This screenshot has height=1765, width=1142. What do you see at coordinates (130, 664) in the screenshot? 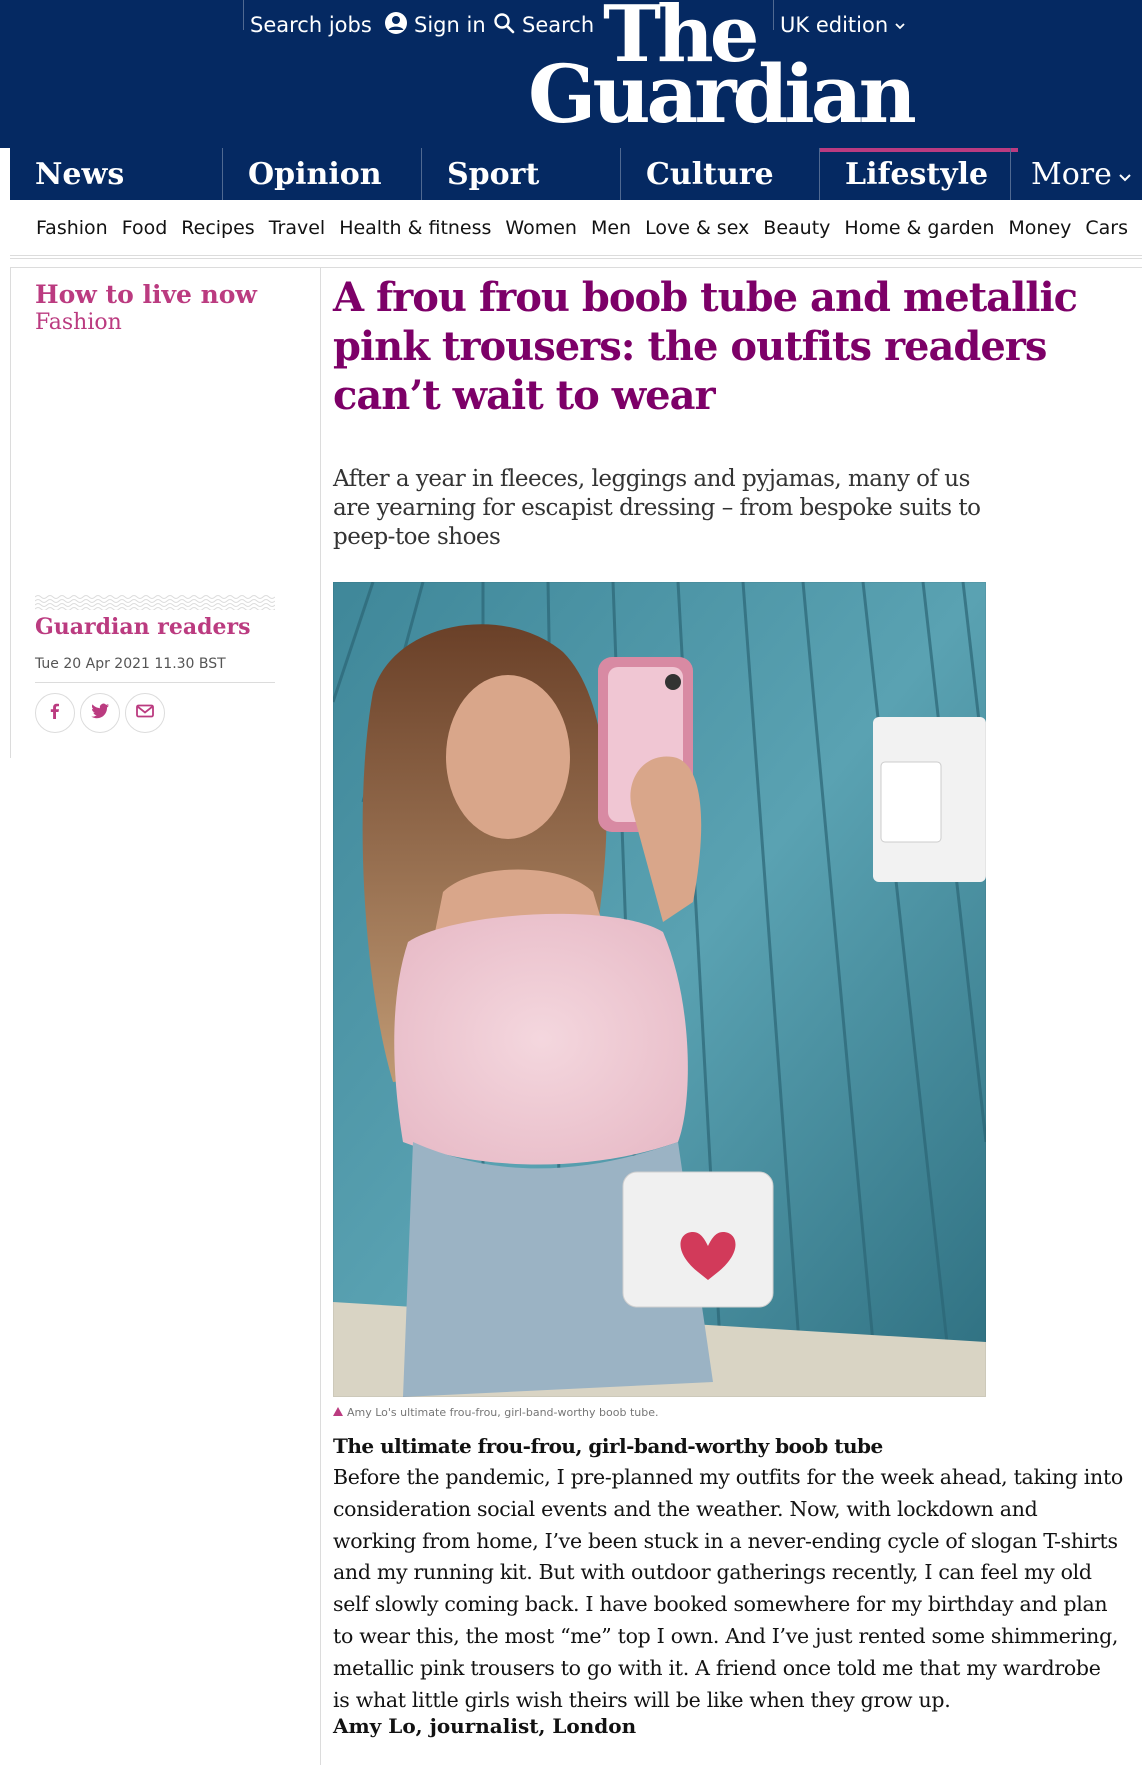
I see `publish-date: Tue 20 Apr 2021 11.30 BST` at bounding box center [130, 664].